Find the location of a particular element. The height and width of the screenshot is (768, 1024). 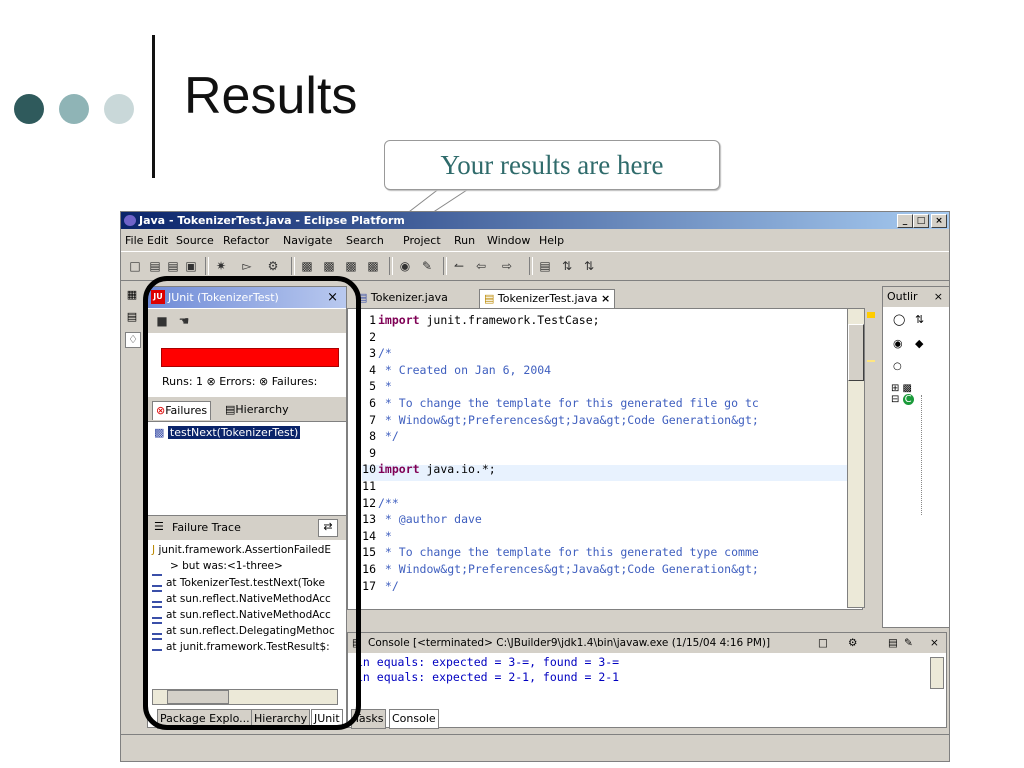

pin-icon: ⇅ is located at coordinates (567, 266).